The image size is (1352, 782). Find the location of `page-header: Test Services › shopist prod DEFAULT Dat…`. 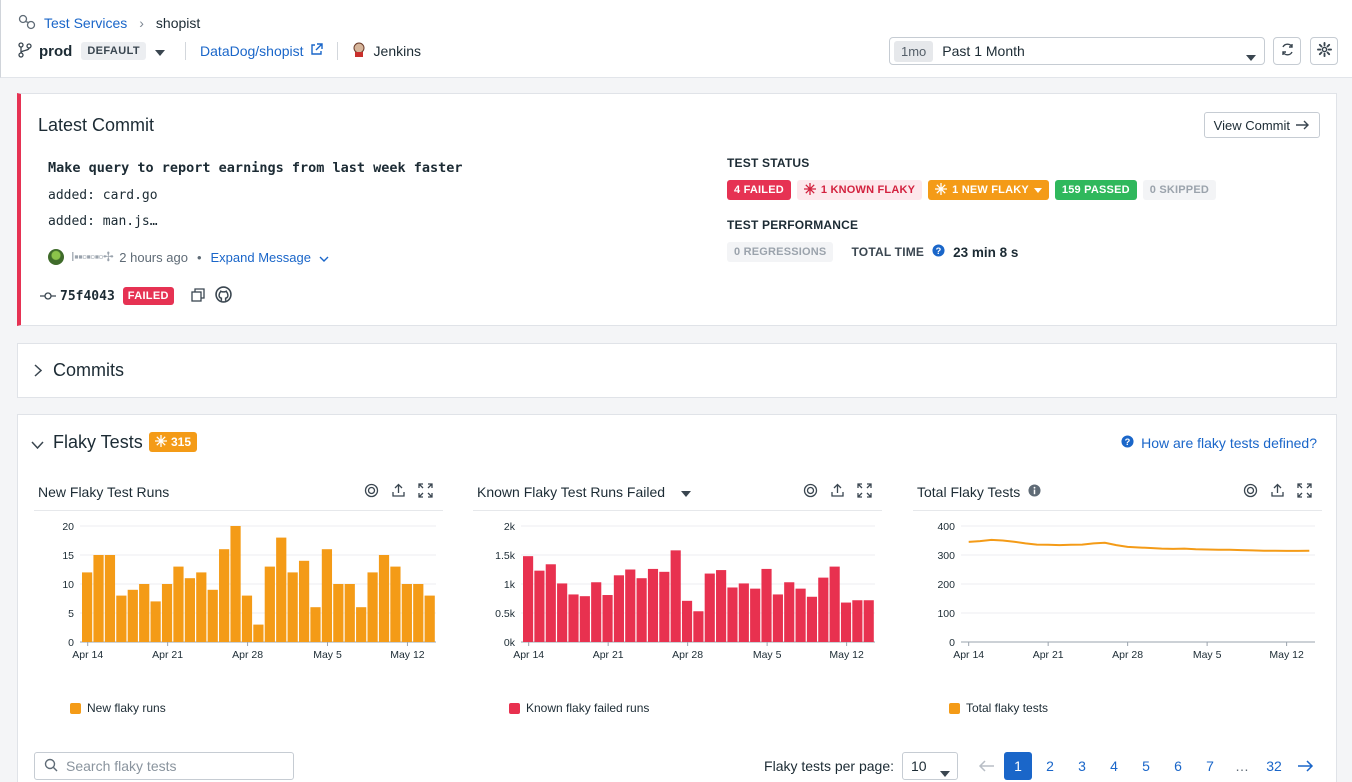

page-header: Test Services › shopist prod DEFAULT Dat… is located at coordinates (676, 39).